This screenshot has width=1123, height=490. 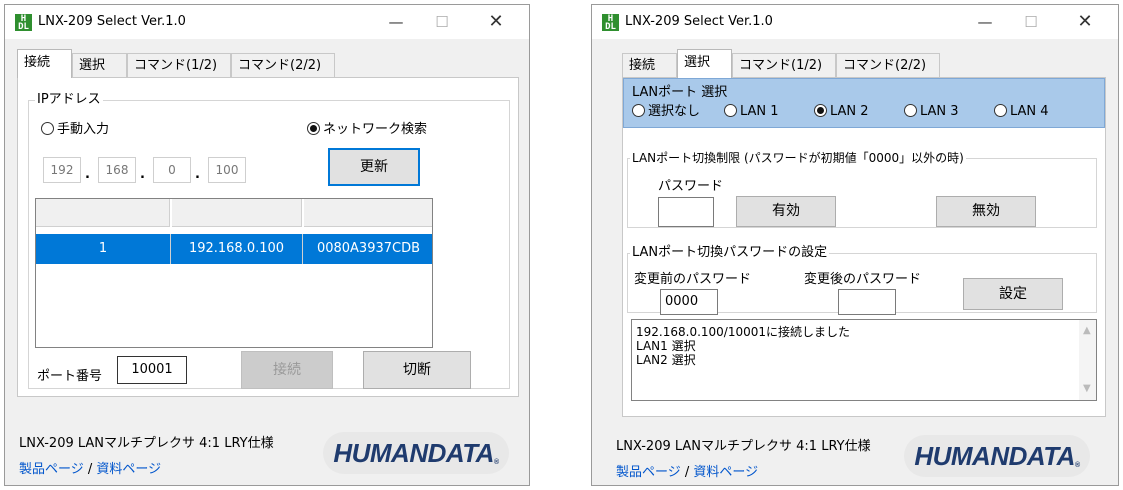 I want to click on manual-input-label: 手動入力, so click(x=83, y=129).